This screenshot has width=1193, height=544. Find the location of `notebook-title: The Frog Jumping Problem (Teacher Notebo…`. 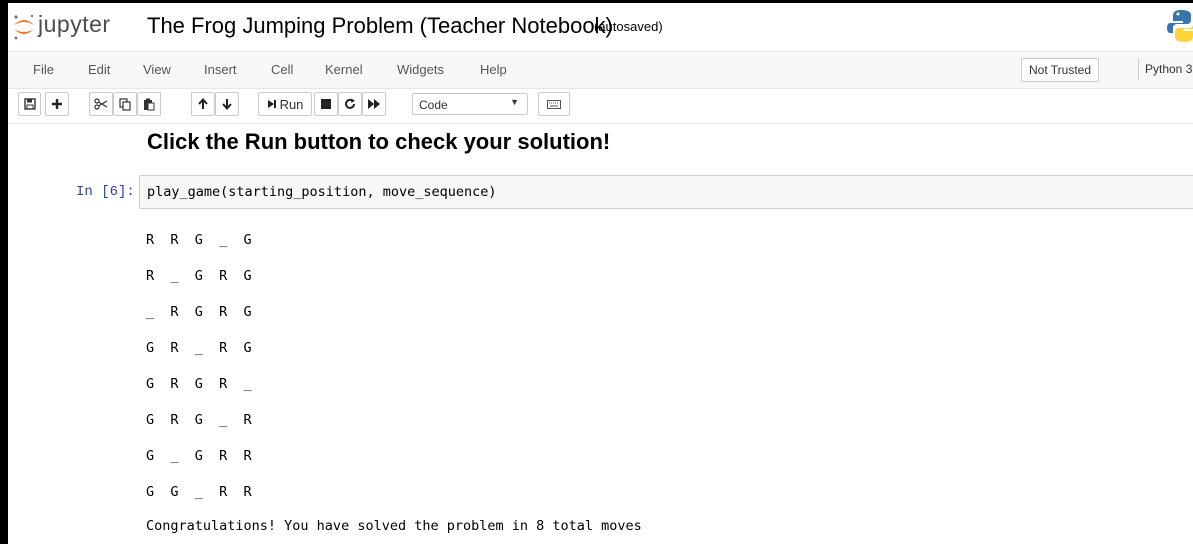

notebook-title: The Frog Jumping Problem (Teacher Notebo… is located at coordinates (380, 26).